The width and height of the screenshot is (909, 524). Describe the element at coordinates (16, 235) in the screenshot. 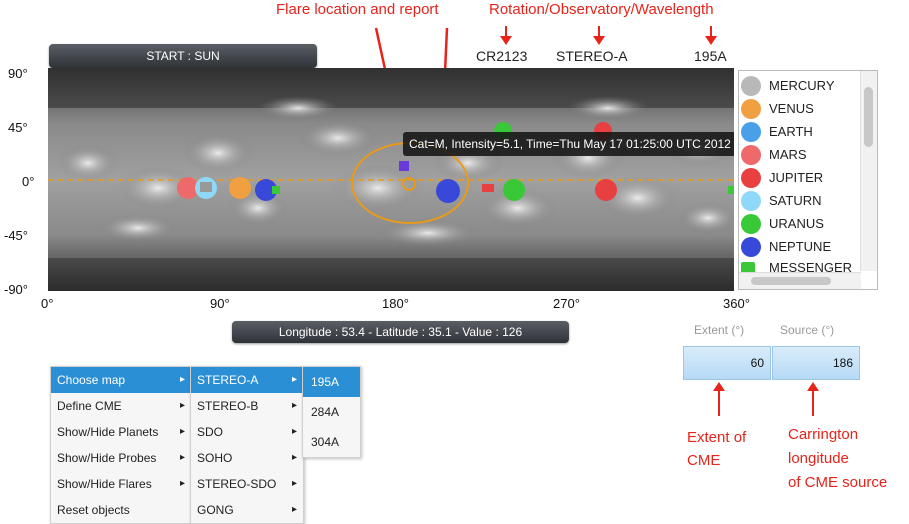

I see `y-tick-neg45: -45°` at that location.